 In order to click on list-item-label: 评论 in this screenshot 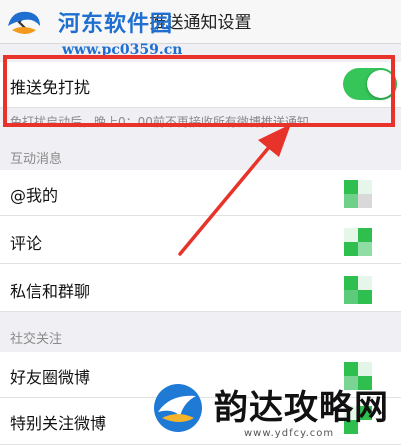, I will do `click(26, 243)`.